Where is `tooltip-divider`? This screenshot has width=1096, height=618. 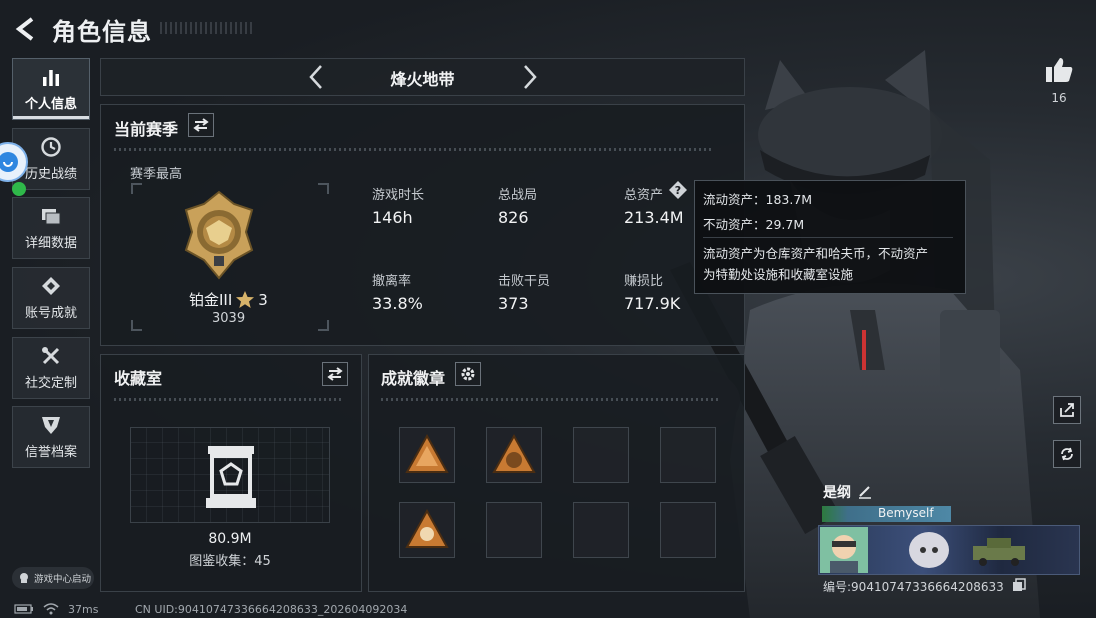 tooltip-divider is located at coordinates (828, 237).